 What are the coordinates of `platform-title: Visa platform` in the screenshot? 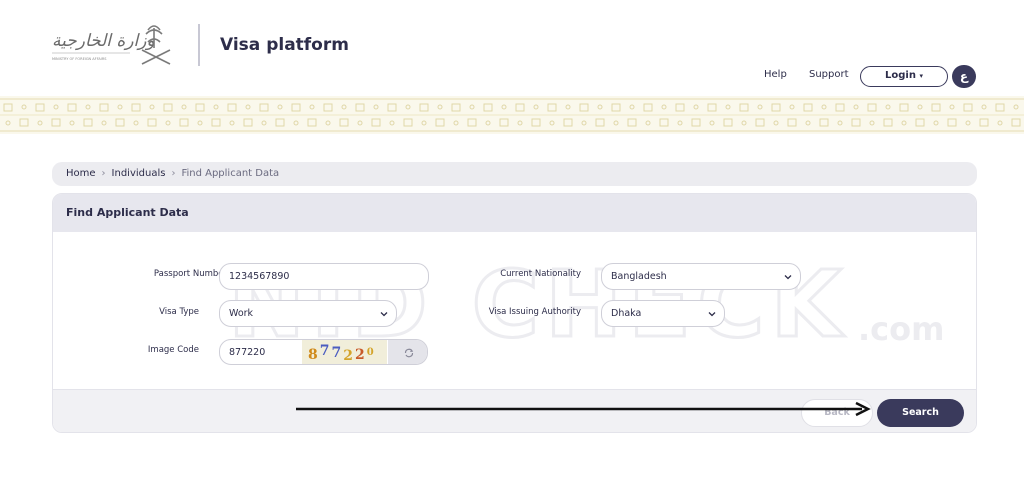 It's located at (284, 45).